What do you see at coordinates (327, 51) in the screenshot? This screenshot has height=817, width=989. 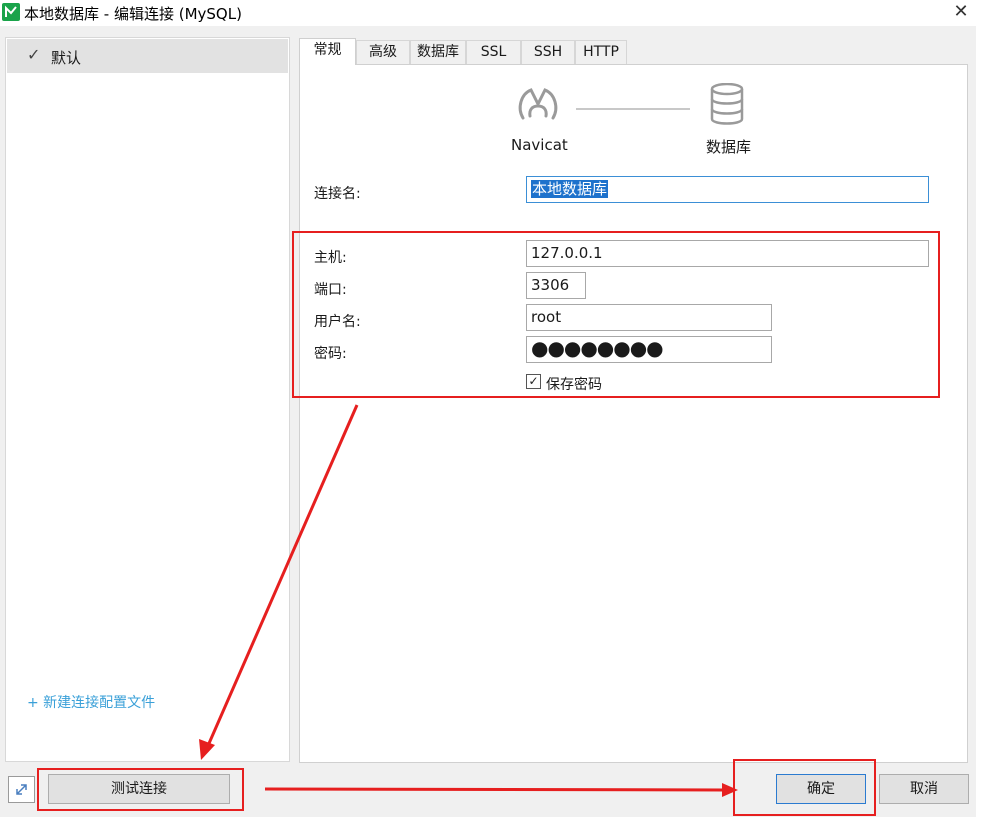 I see `tab-general: 常规` at bounding box center [327, 51].